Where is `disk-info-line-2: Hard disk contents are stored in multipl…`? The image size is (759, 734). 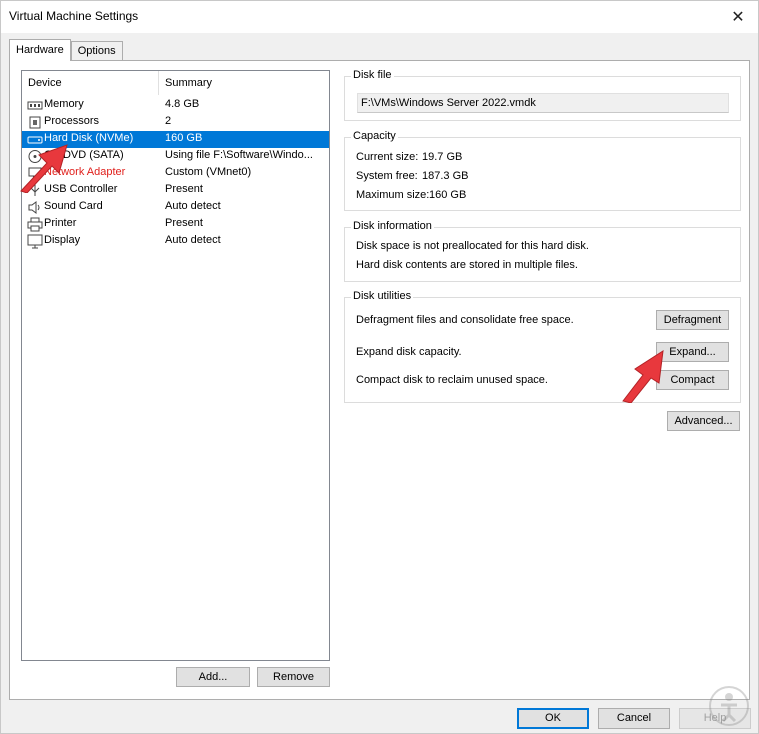
disk-info-line-2: Hard disk contents are stored in multipl… is located at coordinates (467, 265).